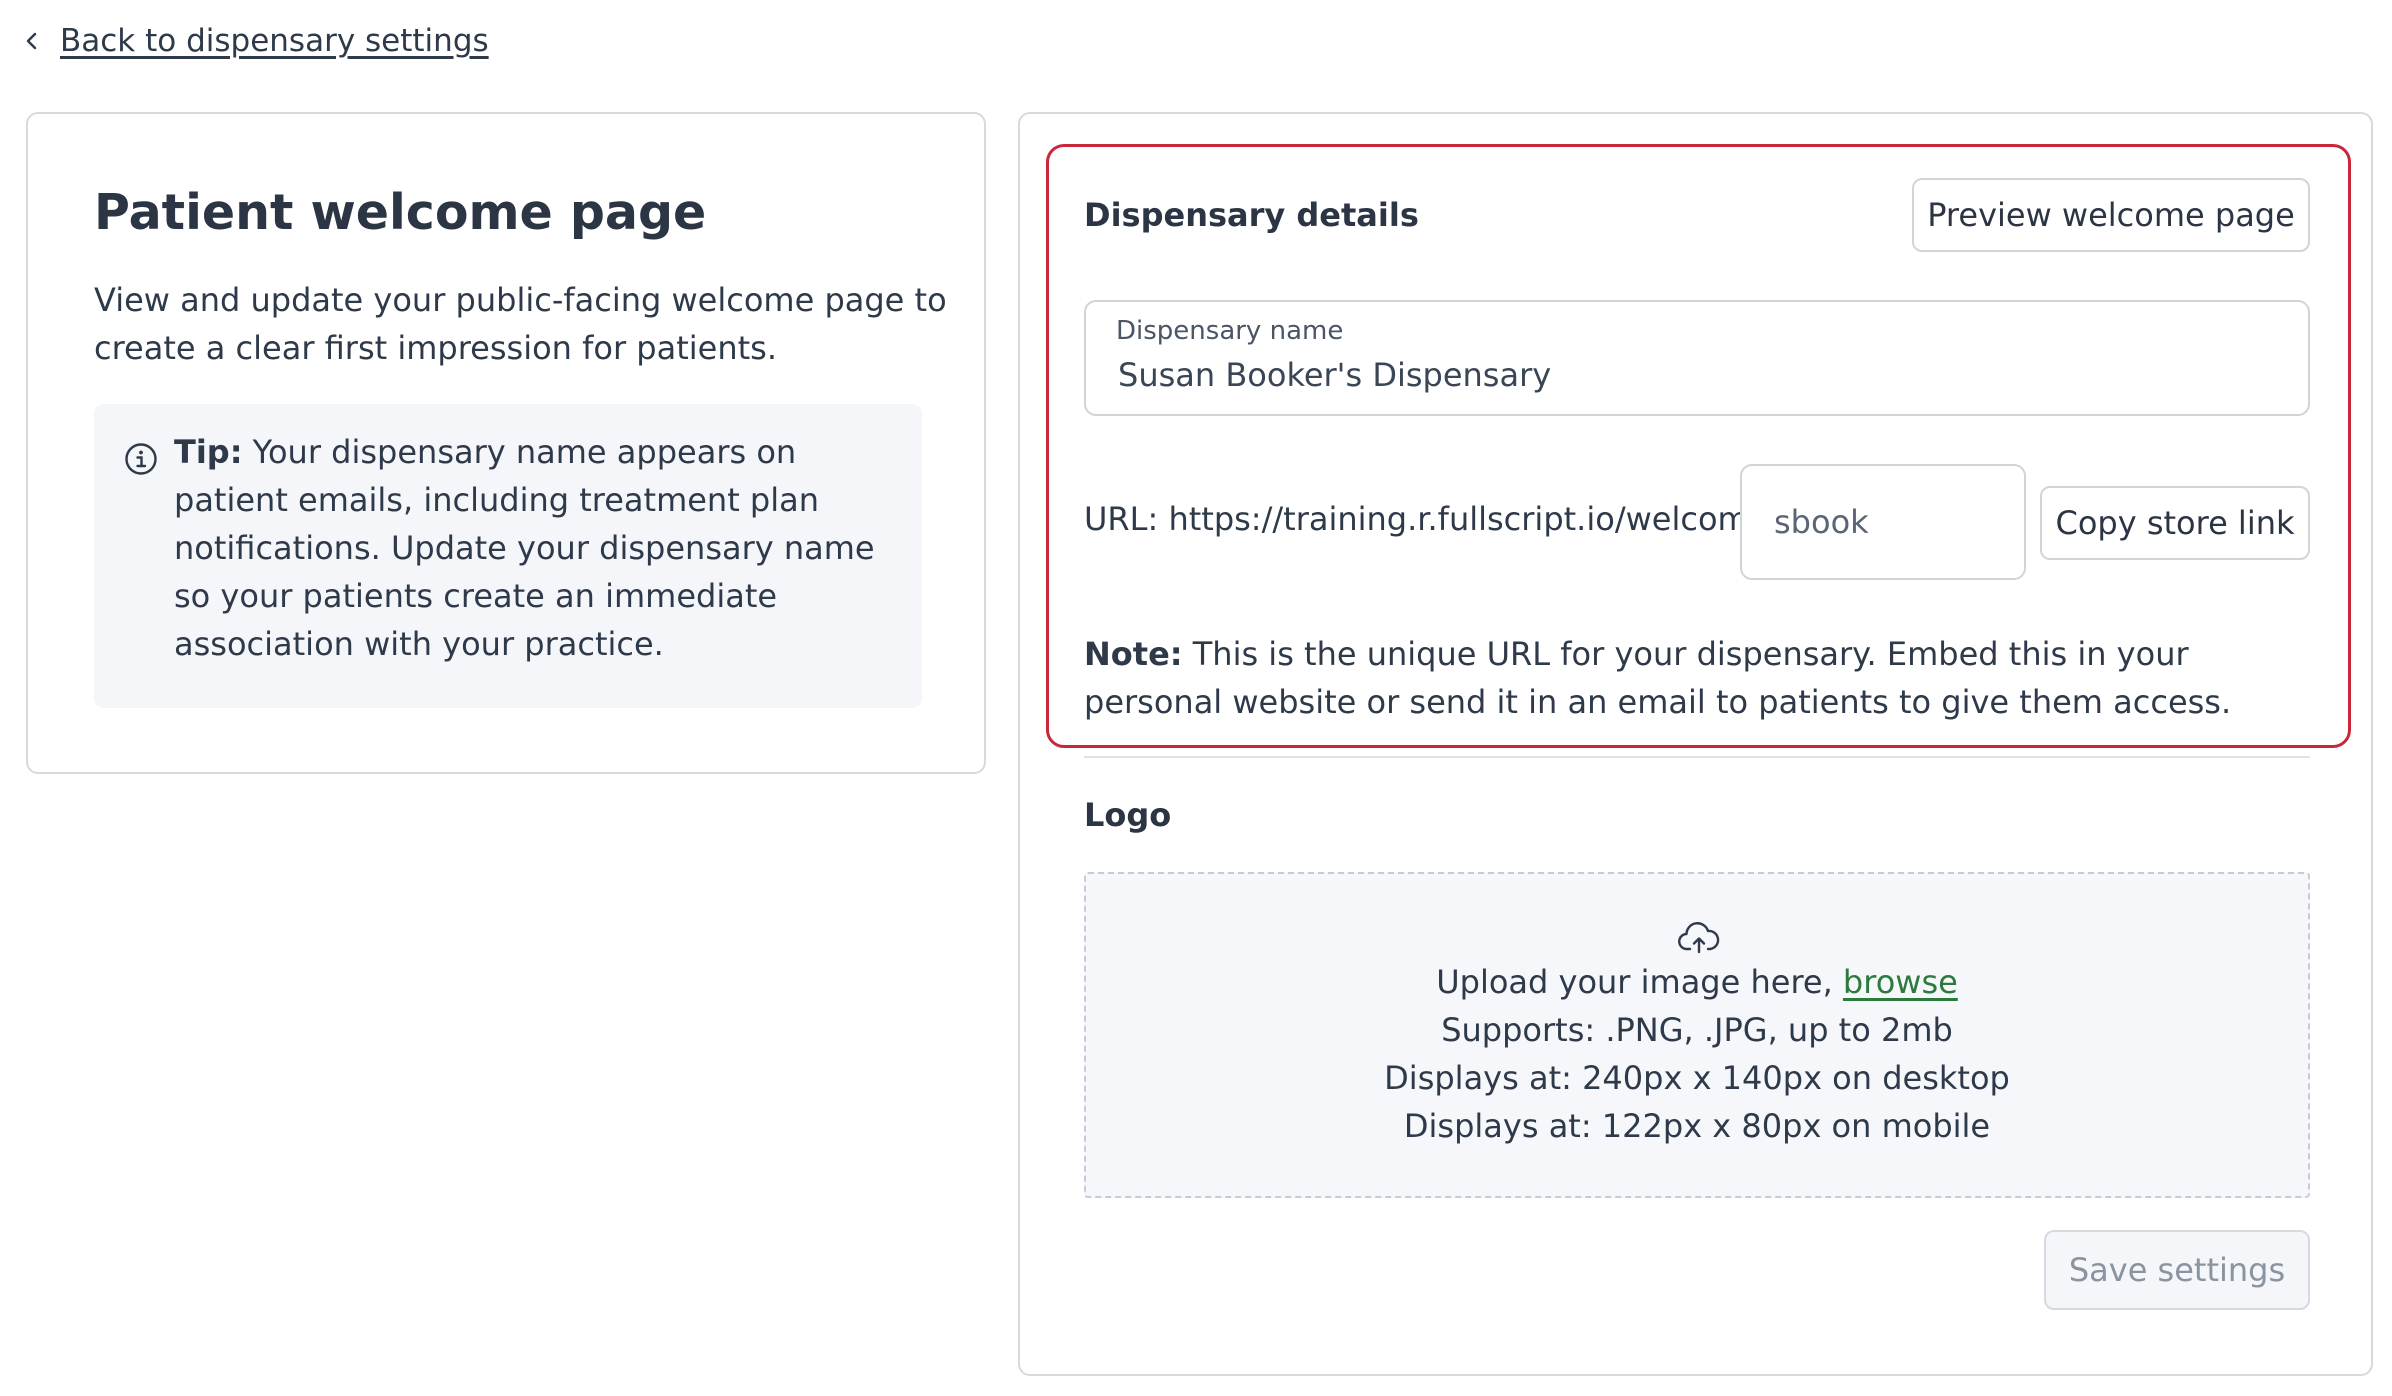 This screenshot has height=1396, width=2392. I want to click on dispensary-details-title: Dispensary details, so click(1251, 215).